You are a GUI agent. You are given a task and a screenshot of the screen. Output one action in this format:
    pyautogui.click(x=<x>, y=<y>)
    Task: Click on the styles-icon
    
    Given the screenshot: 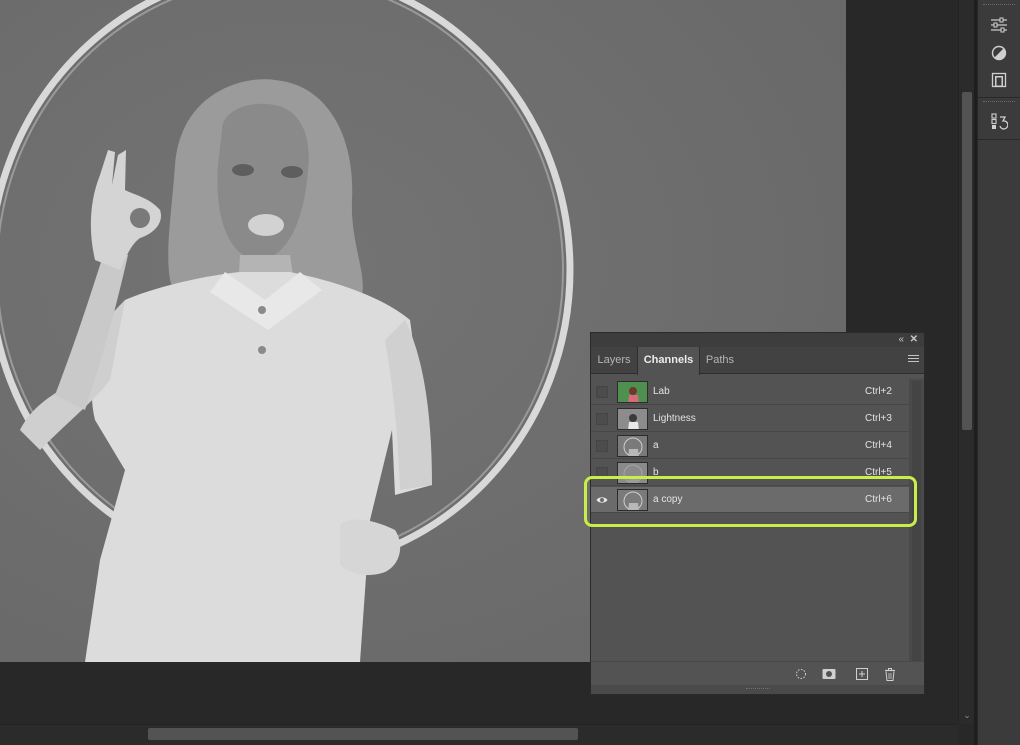 What is the action you would take?
    pyautogui.click(x=999, y=53)
    